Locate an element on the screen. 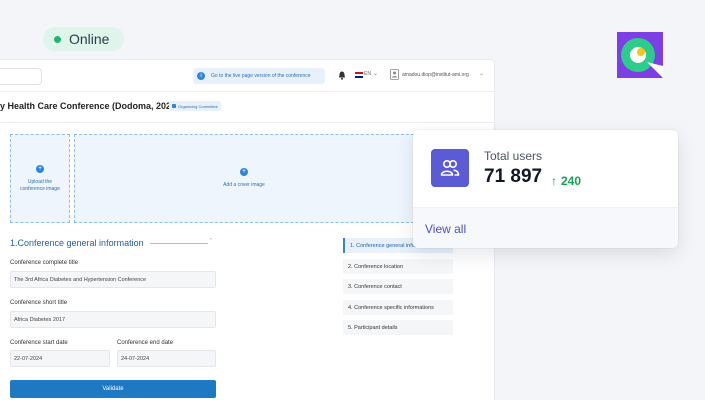 Image resolution: width=705 pixels, height=400 pixels. brand-logo-icon is located at coordinates (640, 55).